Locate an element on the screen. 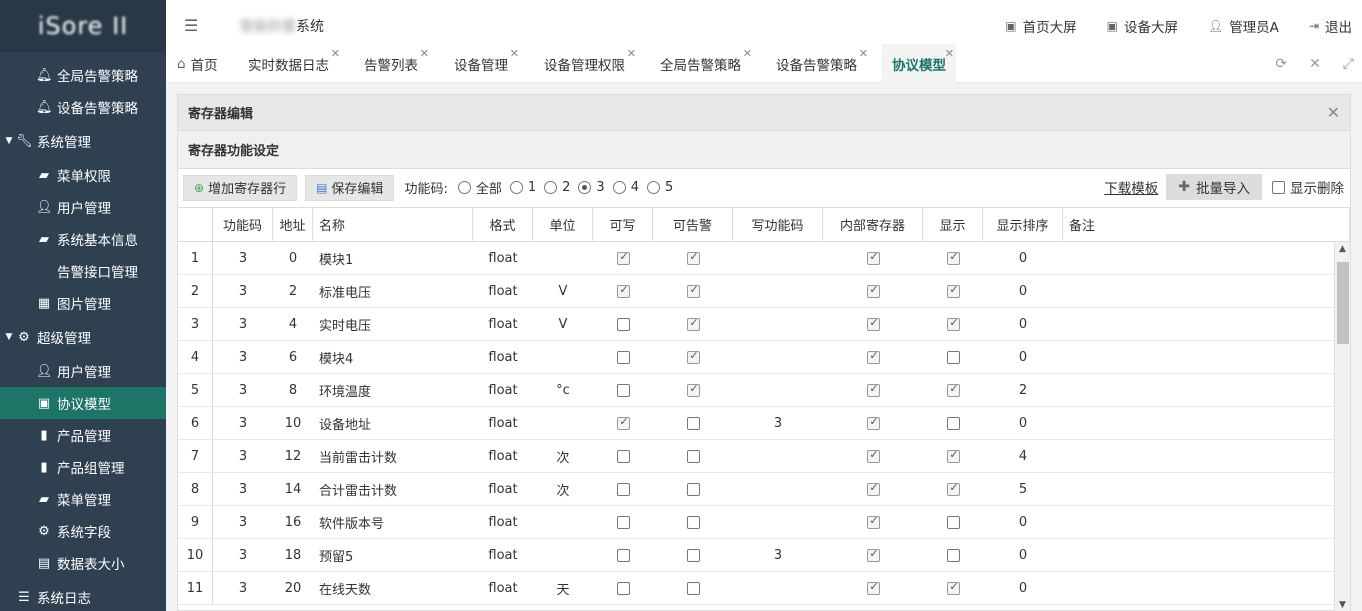 The image size is (1362, 611). sidebar-item: ▤ 数据表大小 is located at coordinates (83, 563).